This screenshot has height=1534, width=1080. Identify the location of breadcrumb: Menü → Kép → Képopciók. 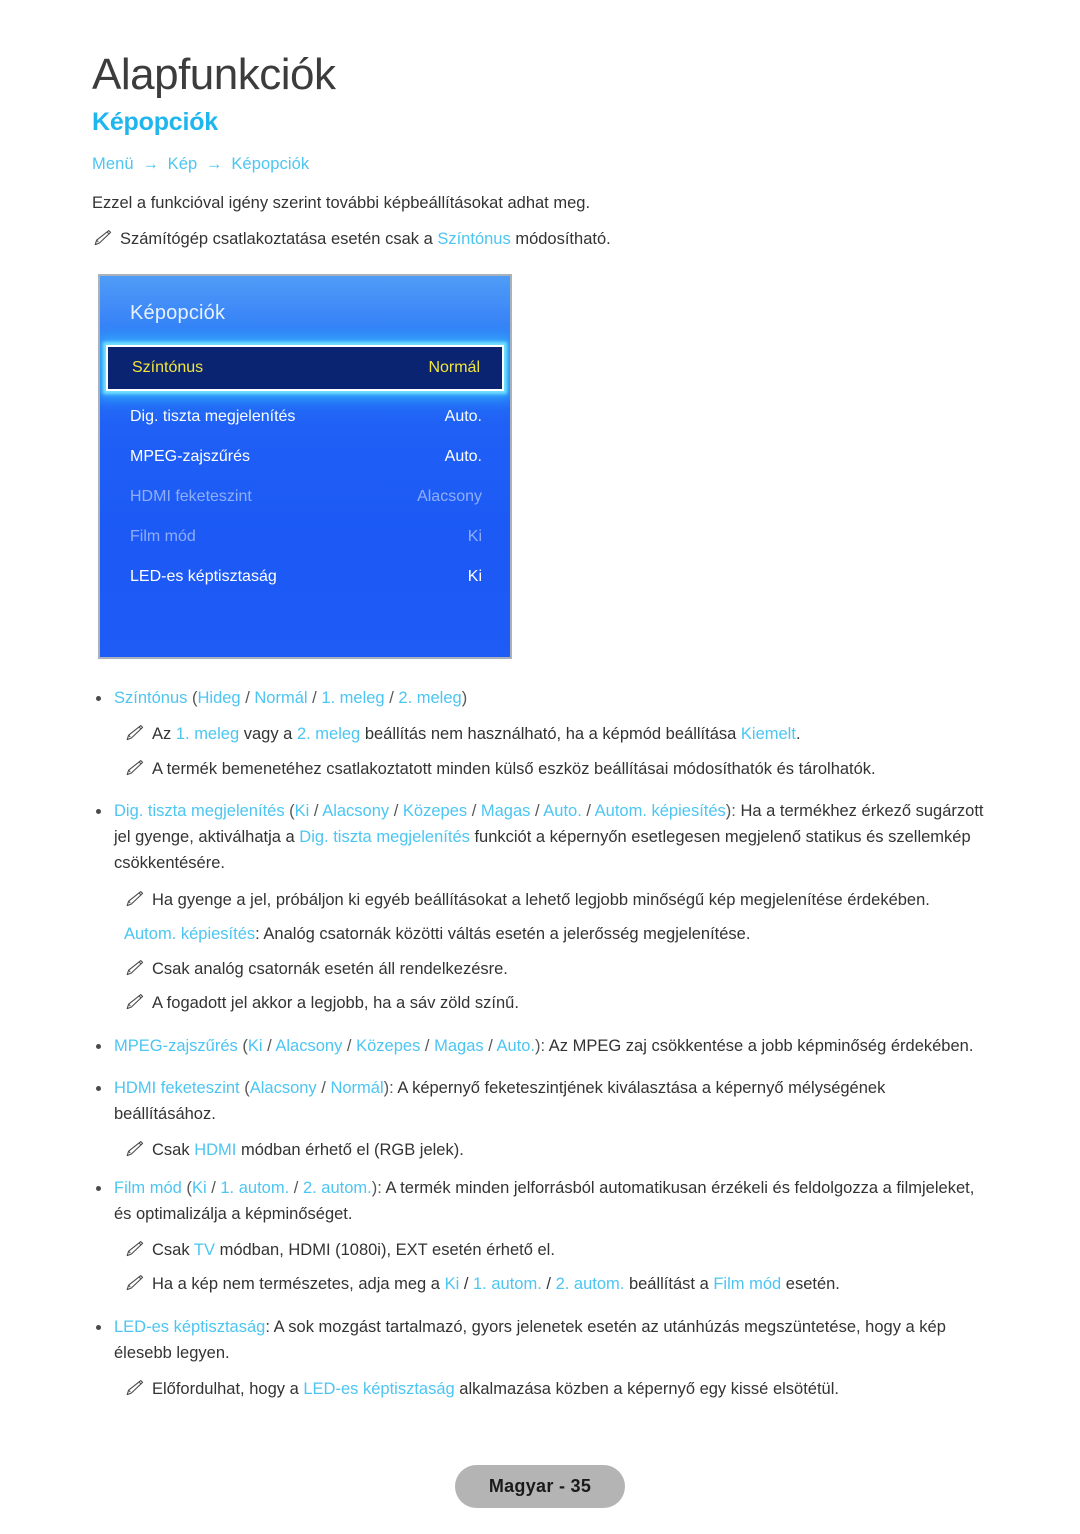
(540, 164).